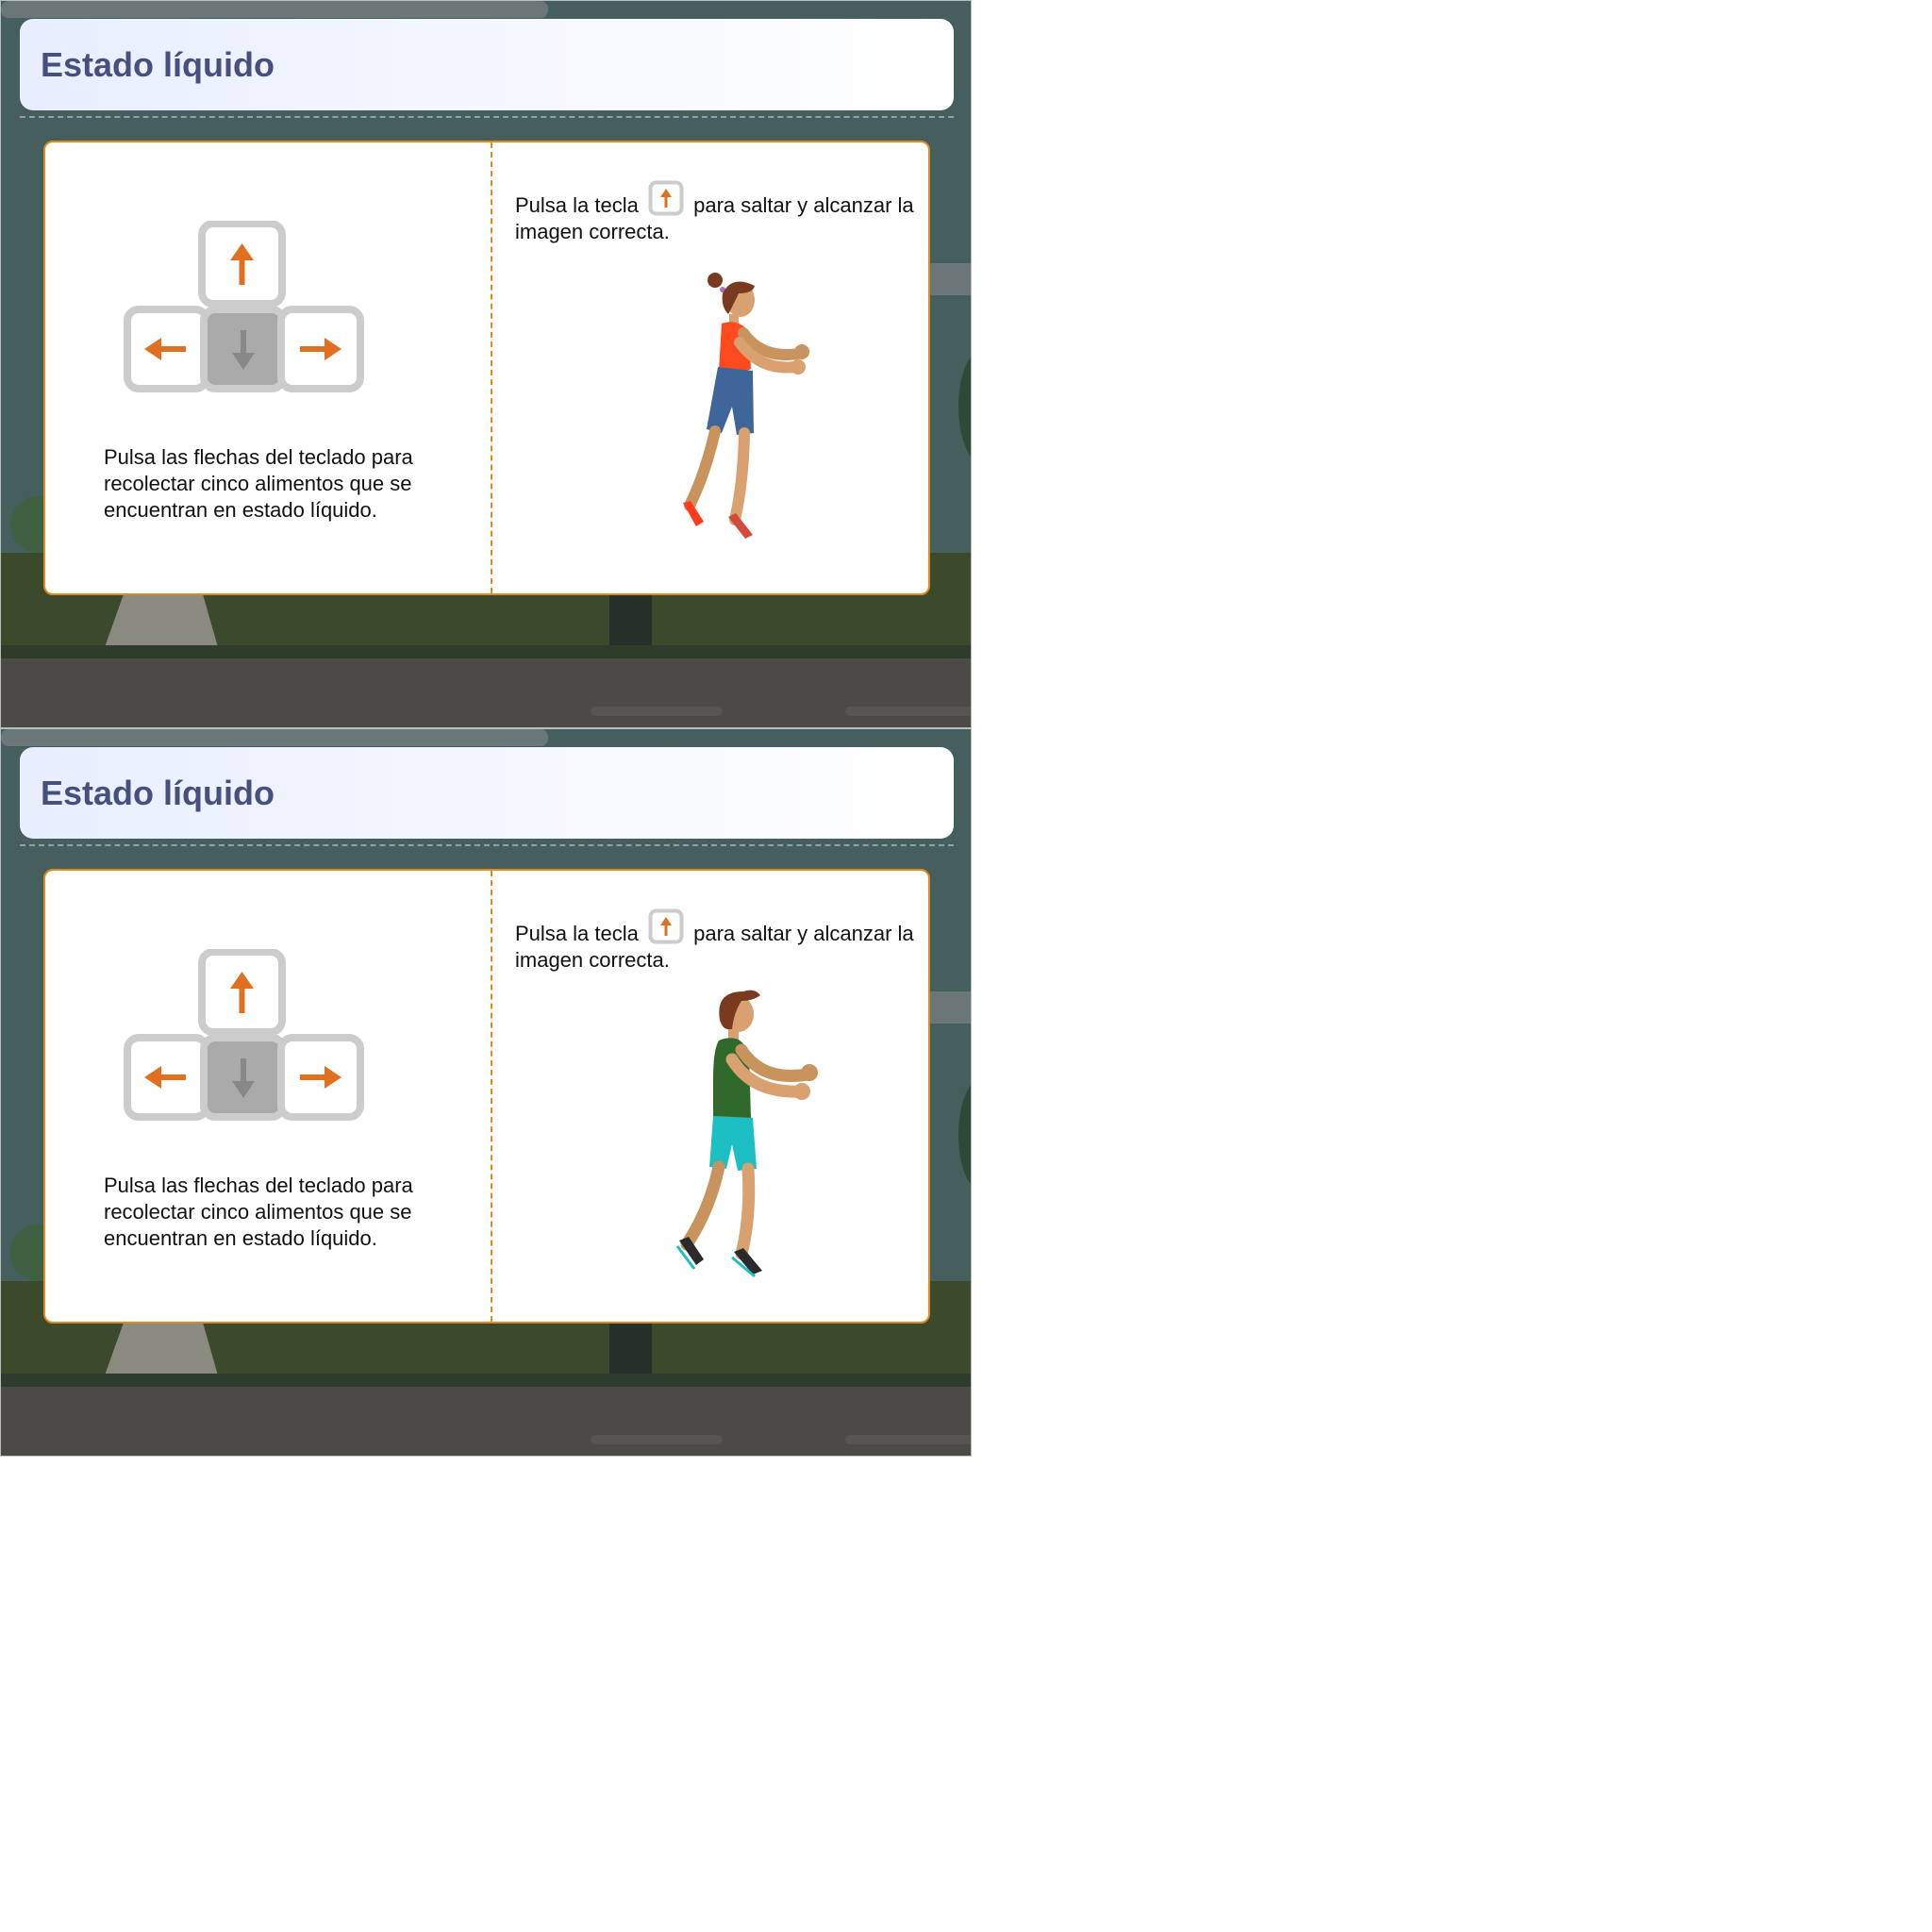 The image size is (1932, 1932). Describe the element at coordinates (745, 406) in the screenshot. I see `girl-jumping-icon` at that location.